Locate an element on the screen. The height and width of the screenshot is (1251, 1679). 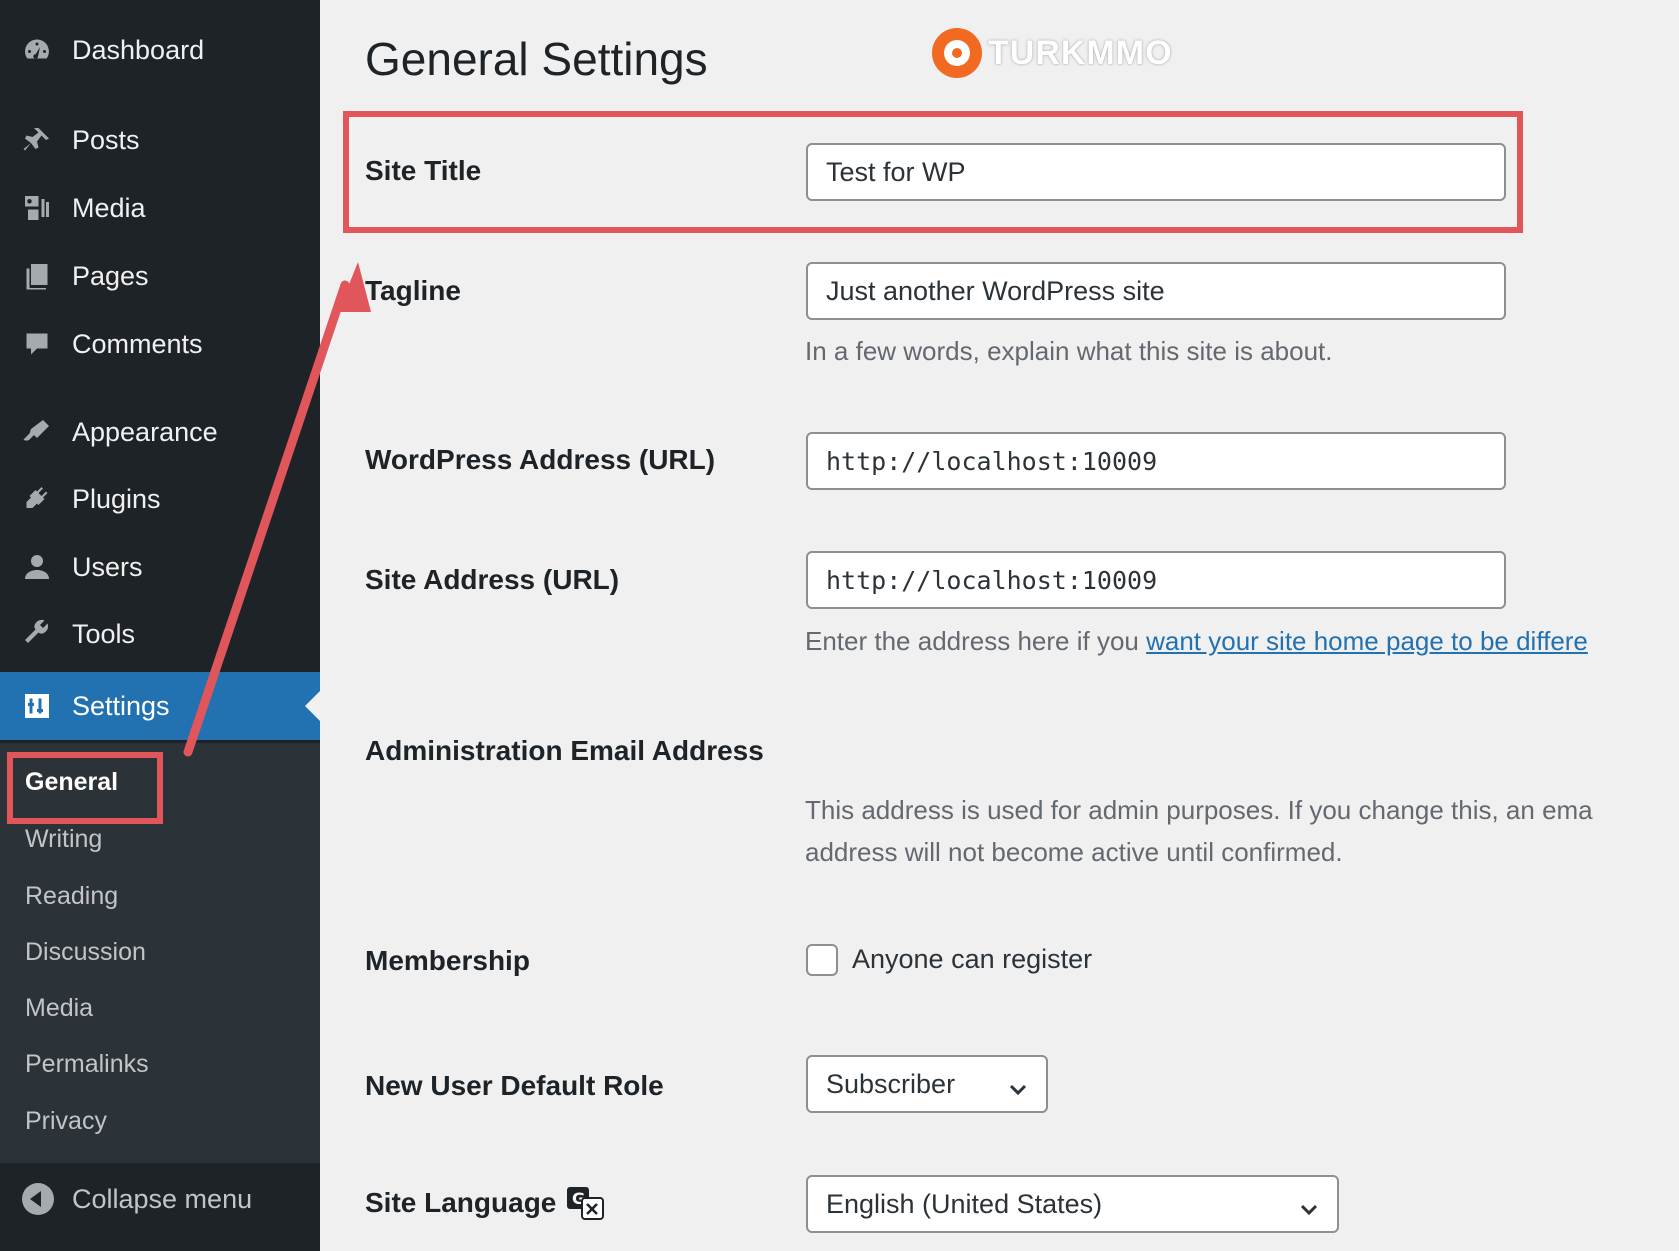
wp-address-input: http://localhost:10009 is located at coordinates (1156, 461).